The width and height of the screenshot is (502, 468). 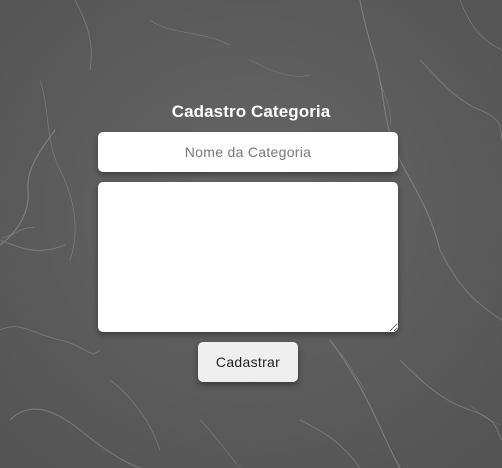 I want to click on form-title: Cadastro Categoria, so click(x=251, y=111).